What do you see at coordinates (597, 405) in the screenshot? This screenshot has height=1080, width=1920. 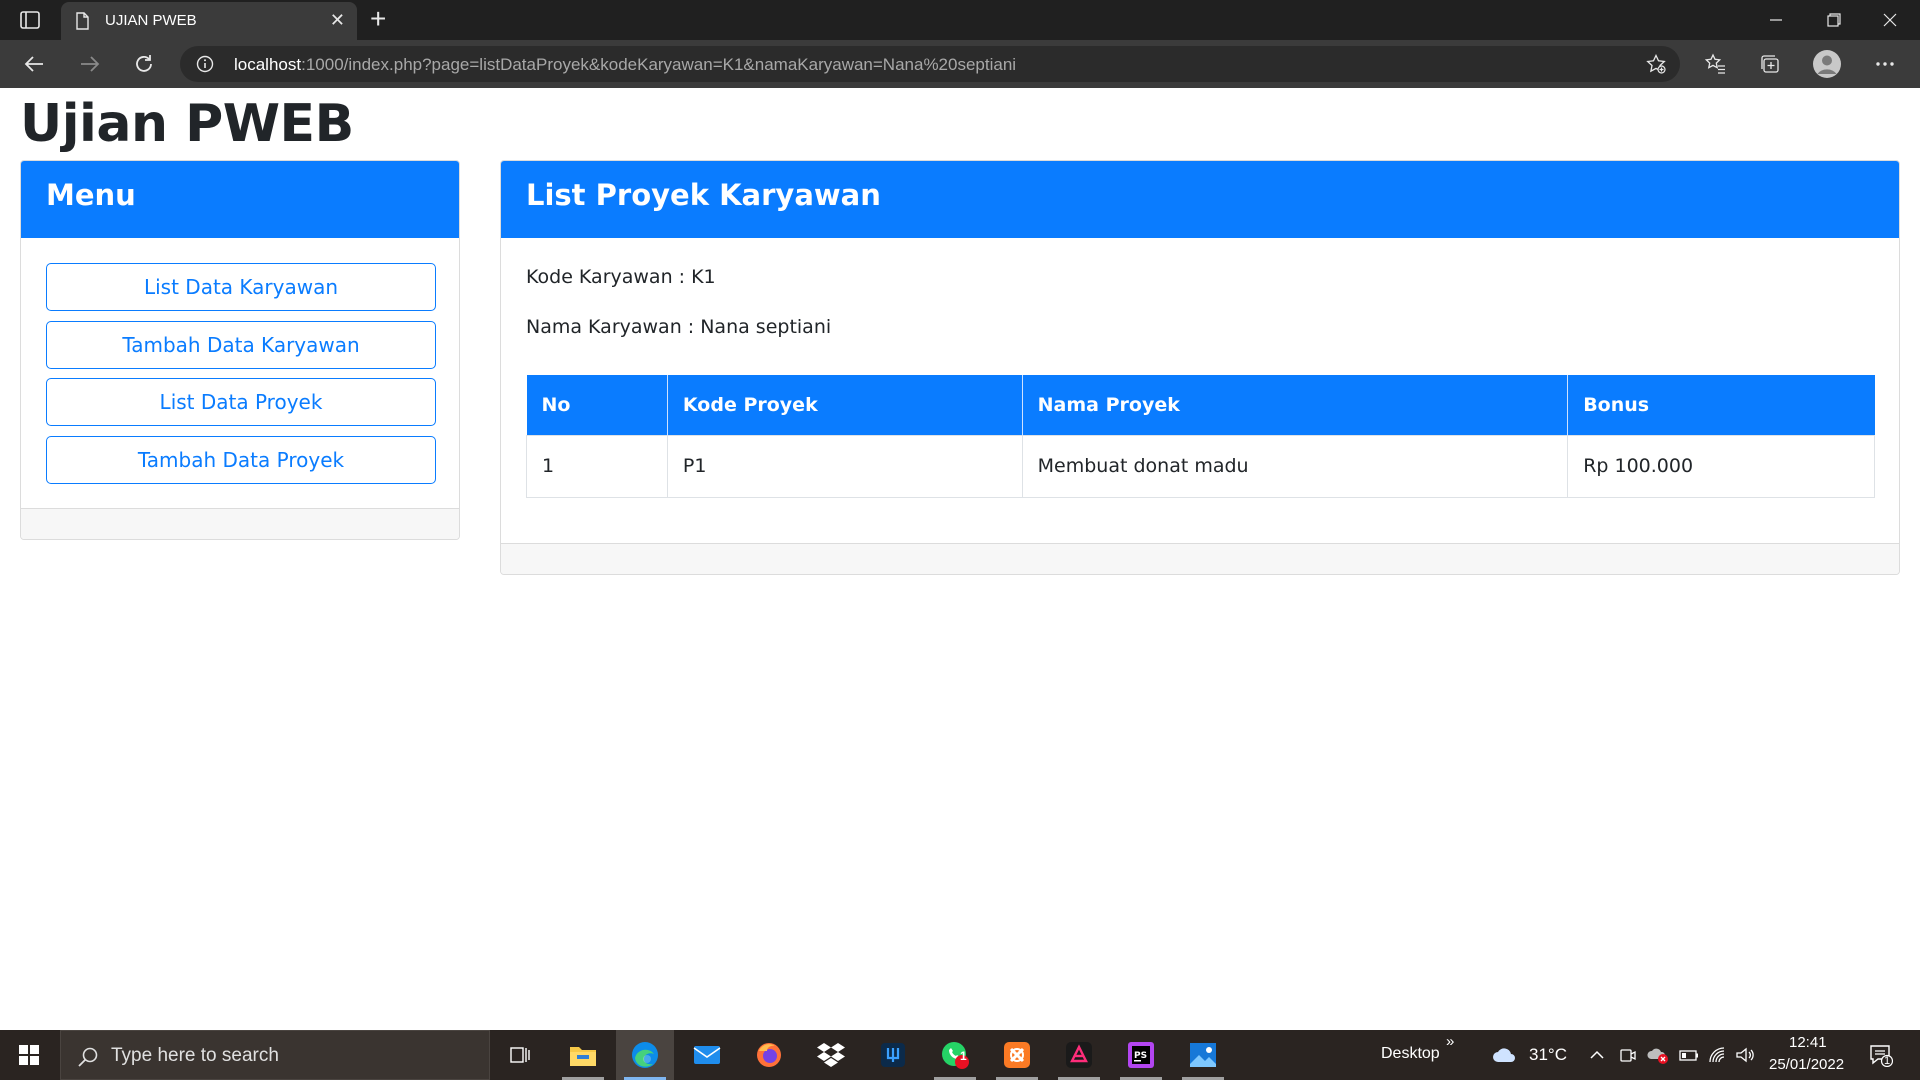 I see `column-header-no: No` at bounding box center [597, 405].